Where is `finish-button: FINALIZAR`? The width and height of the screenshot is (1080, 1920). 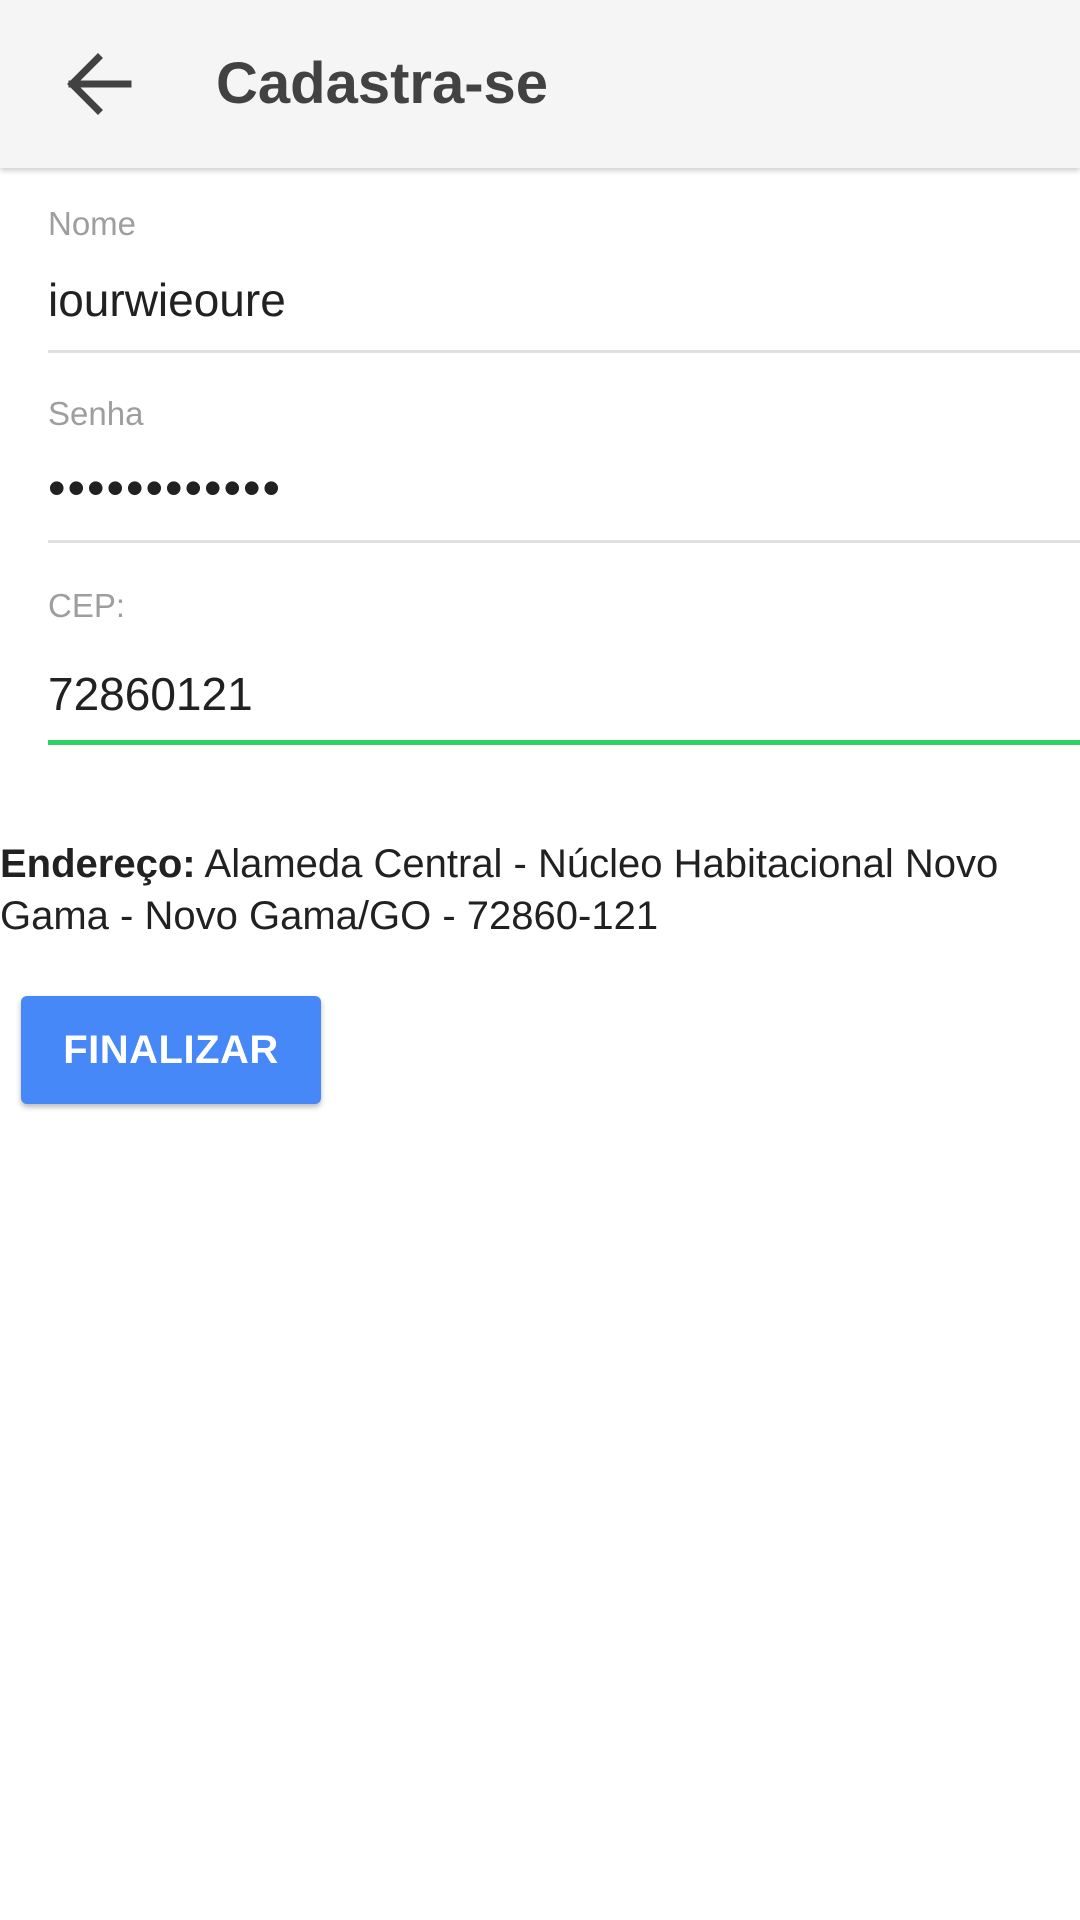
finish-button: FINALIZAR is located at coordinates (171, 1050).